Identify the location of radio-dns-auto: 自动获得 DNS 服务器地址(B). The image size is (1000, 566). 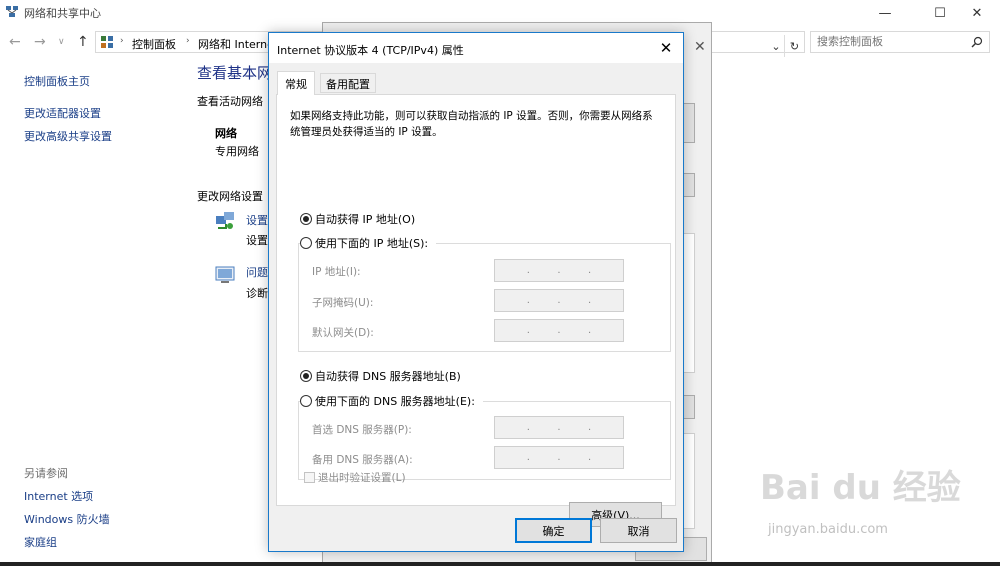
(380, 376).